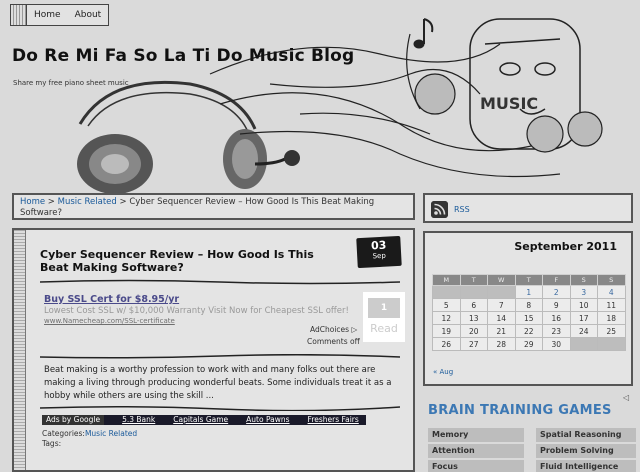  Describe the element at coordinates (439, 209) in the screenshot. I see `rss-icon` at that location.